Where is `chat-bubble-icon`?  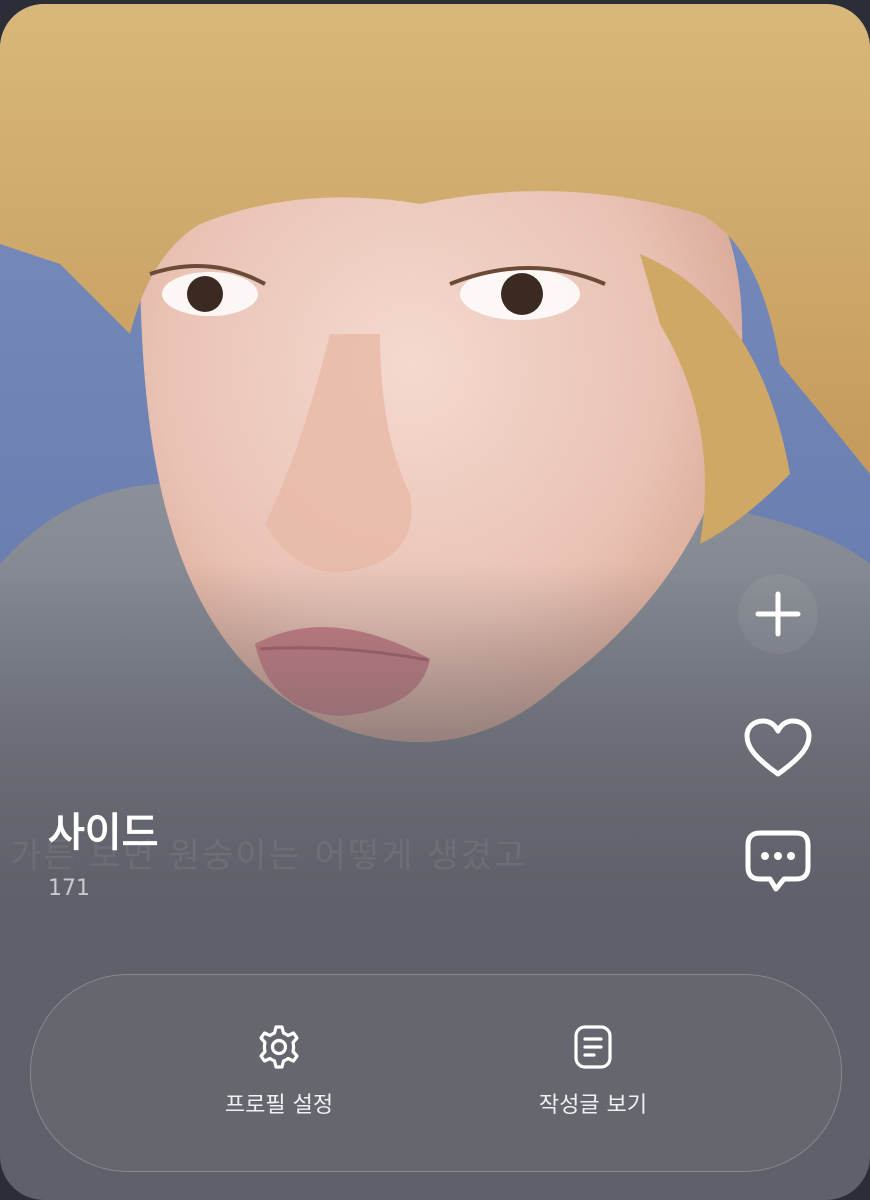
chat-bubble-icon is located at coordinates (778, 861).